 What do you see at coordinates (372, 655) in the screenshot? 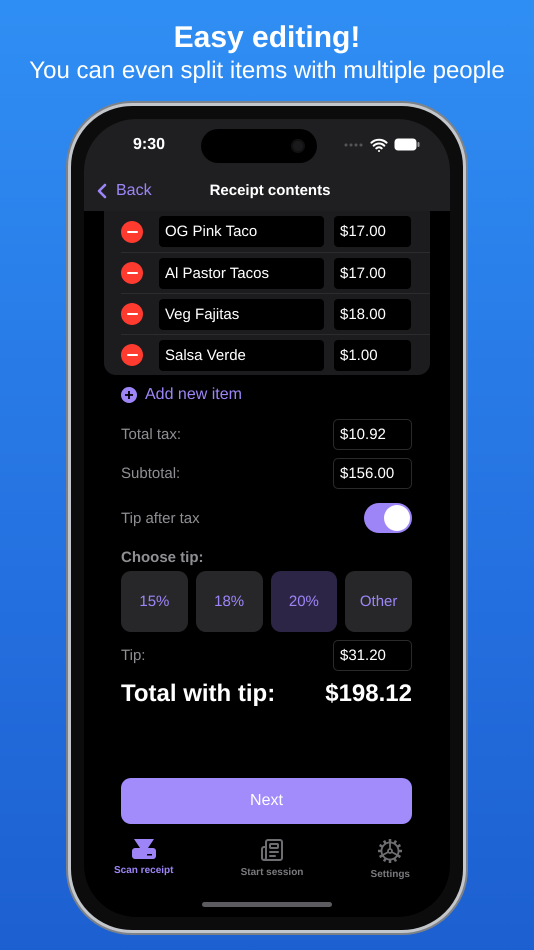
I see `tip-amount-field: $31.20` at bounding box center [372, 655].